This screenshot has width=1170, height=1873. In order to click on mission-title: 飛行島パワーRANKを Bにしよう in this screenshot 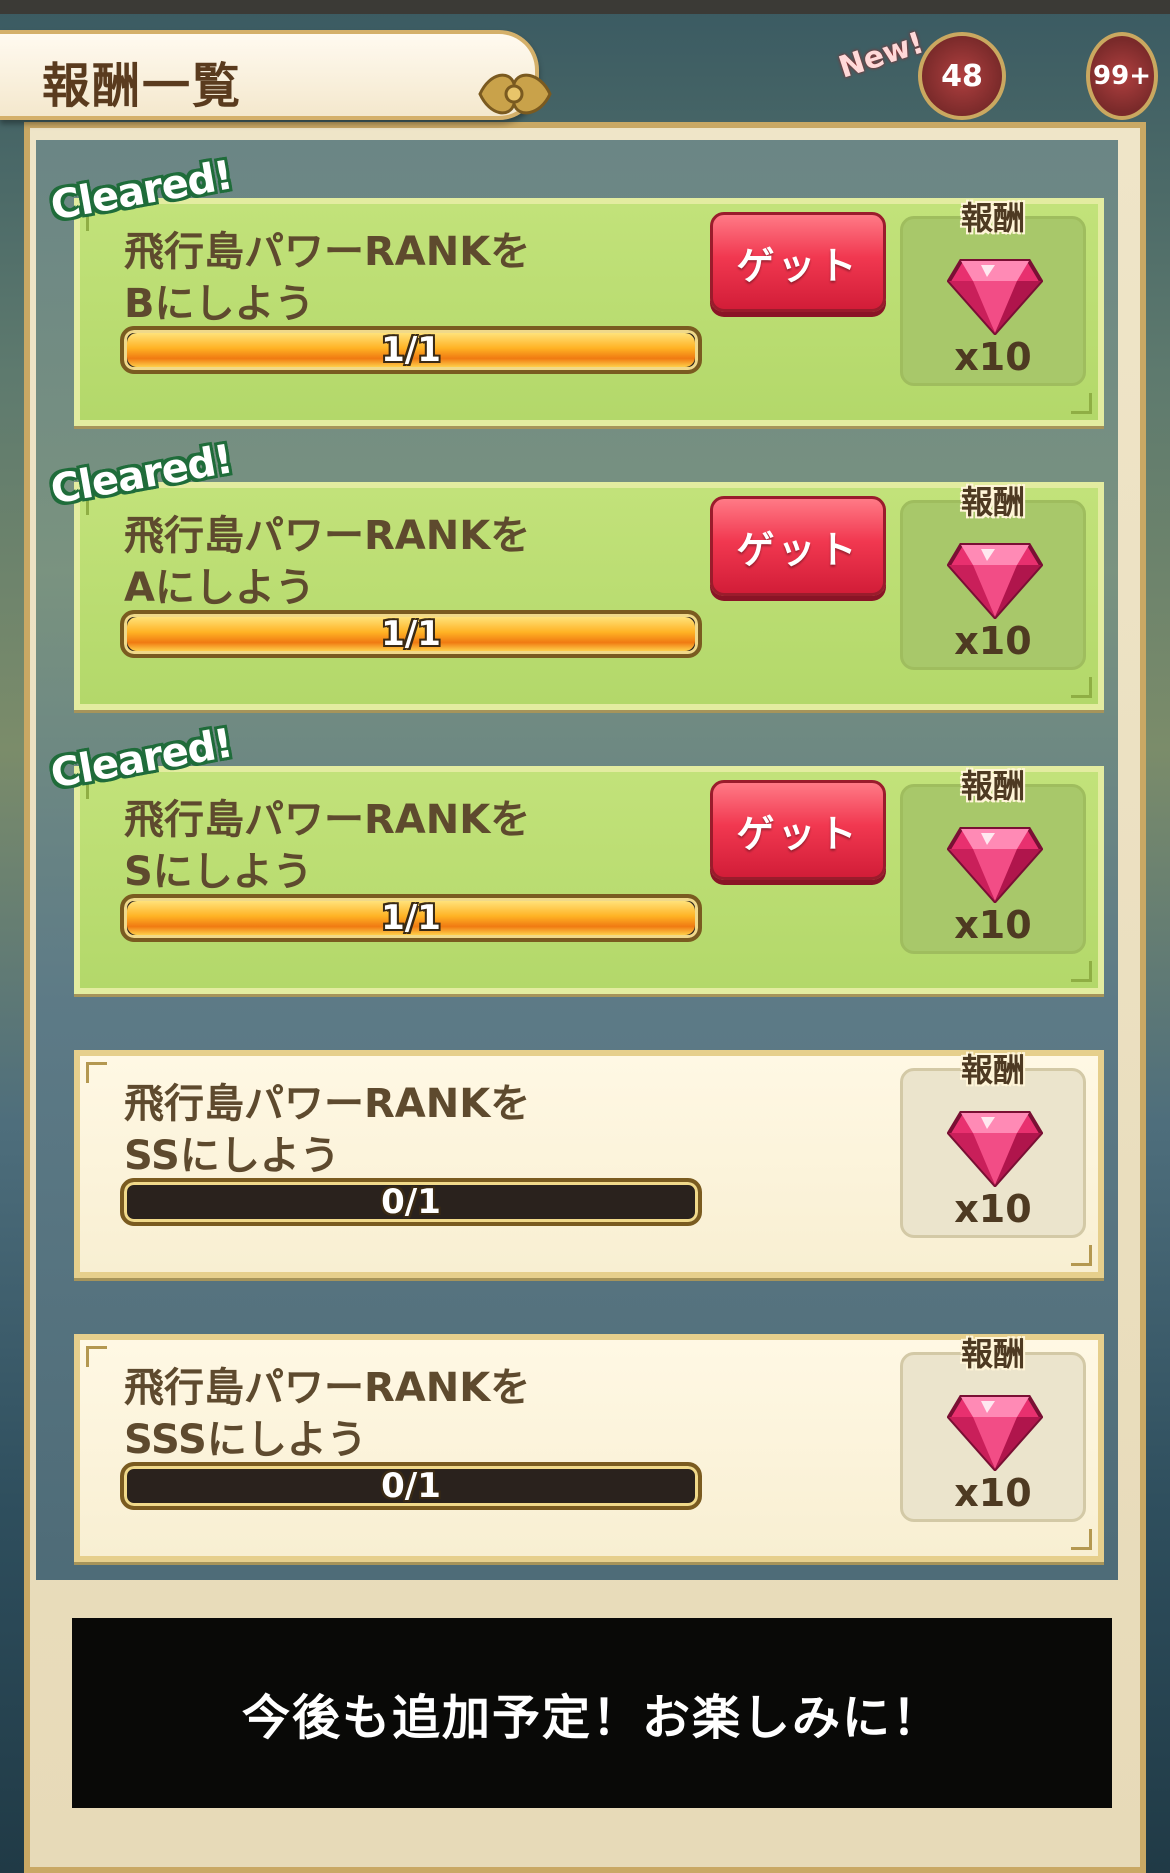, I will do `click(327, 278)`.